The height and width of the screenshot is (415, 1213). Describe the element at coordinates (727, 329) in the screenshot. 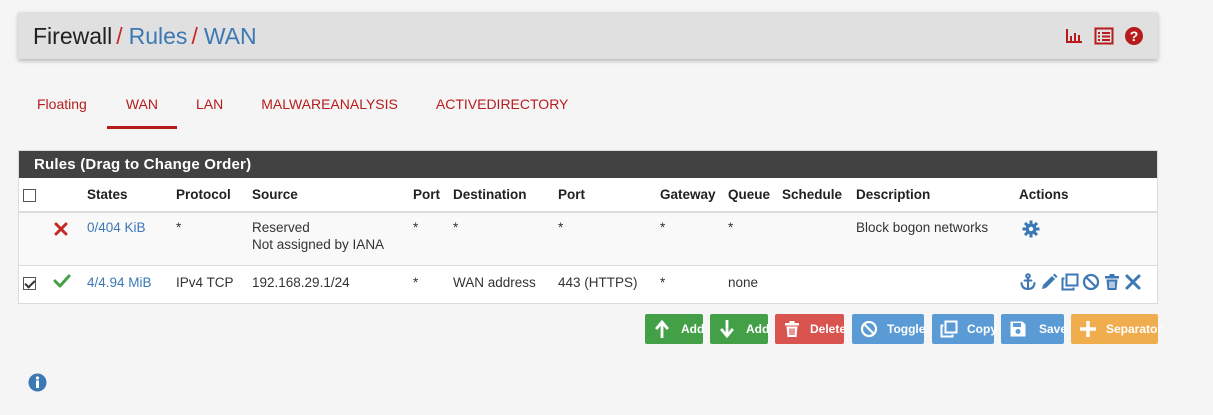

I see `arrow-down-icon` at that location.